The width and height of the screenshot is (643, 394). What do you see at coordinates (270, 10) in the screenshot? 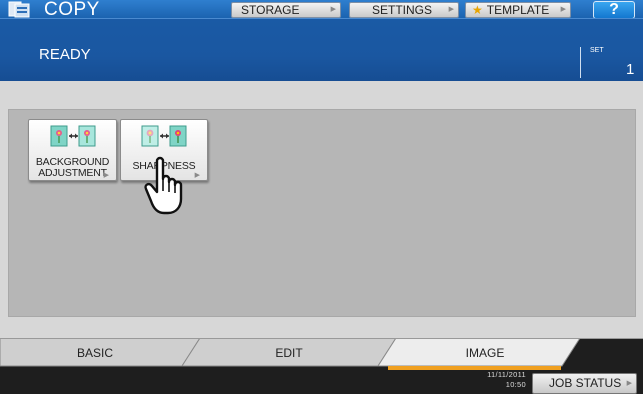
I see `storage-button-label: STORAGE` at bounding box center [270, 10].